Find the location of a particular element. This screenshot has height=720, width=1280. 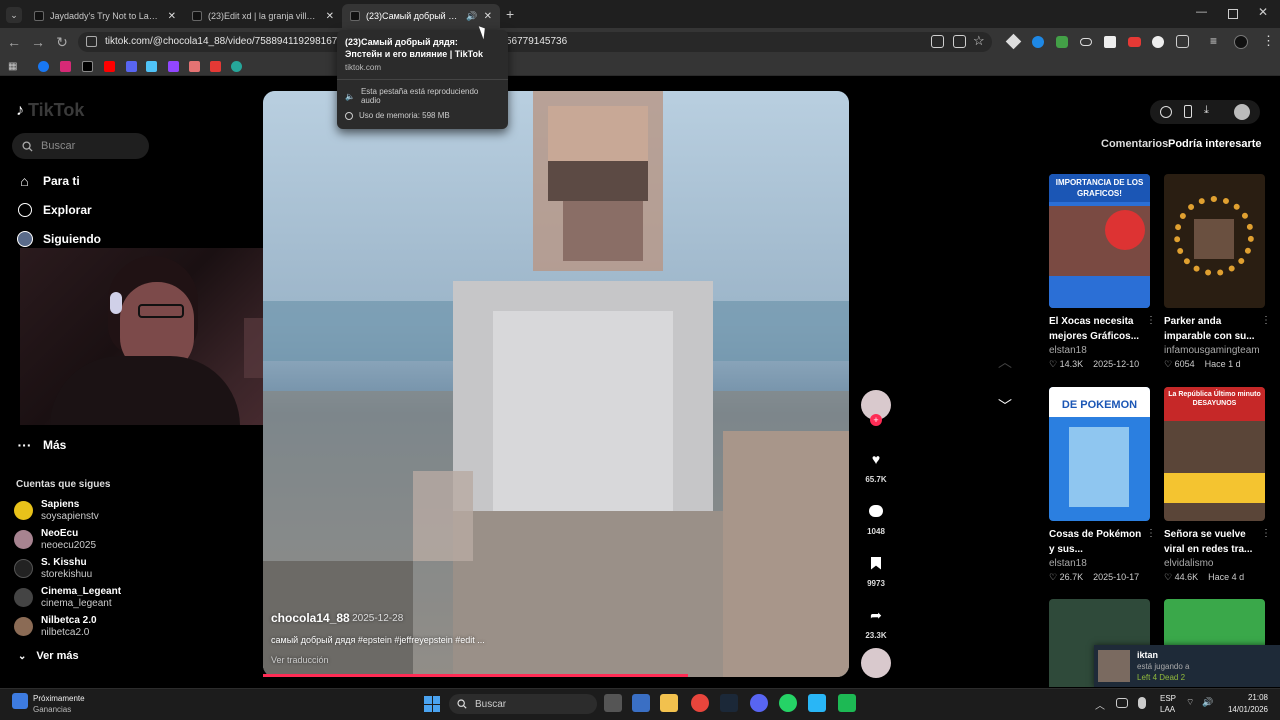

chrome-icon is located at coordinates (700, 703).